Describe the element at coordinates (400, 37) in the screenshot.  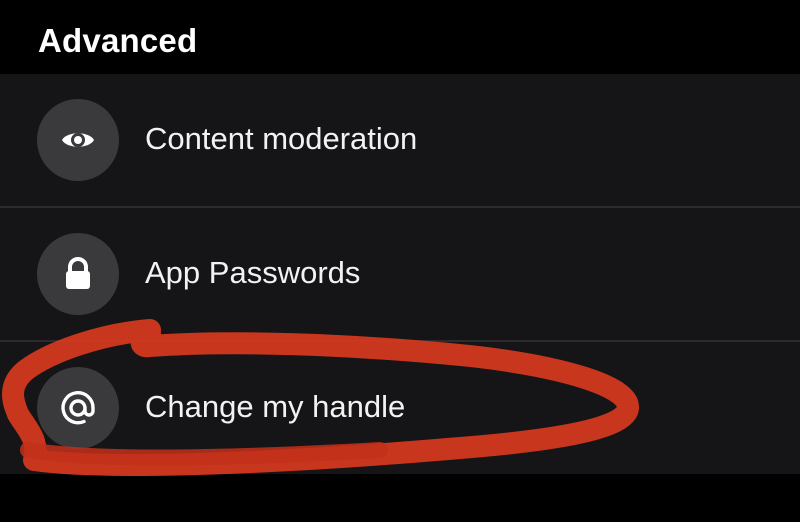
I see `section-header: Advanced` at that location.